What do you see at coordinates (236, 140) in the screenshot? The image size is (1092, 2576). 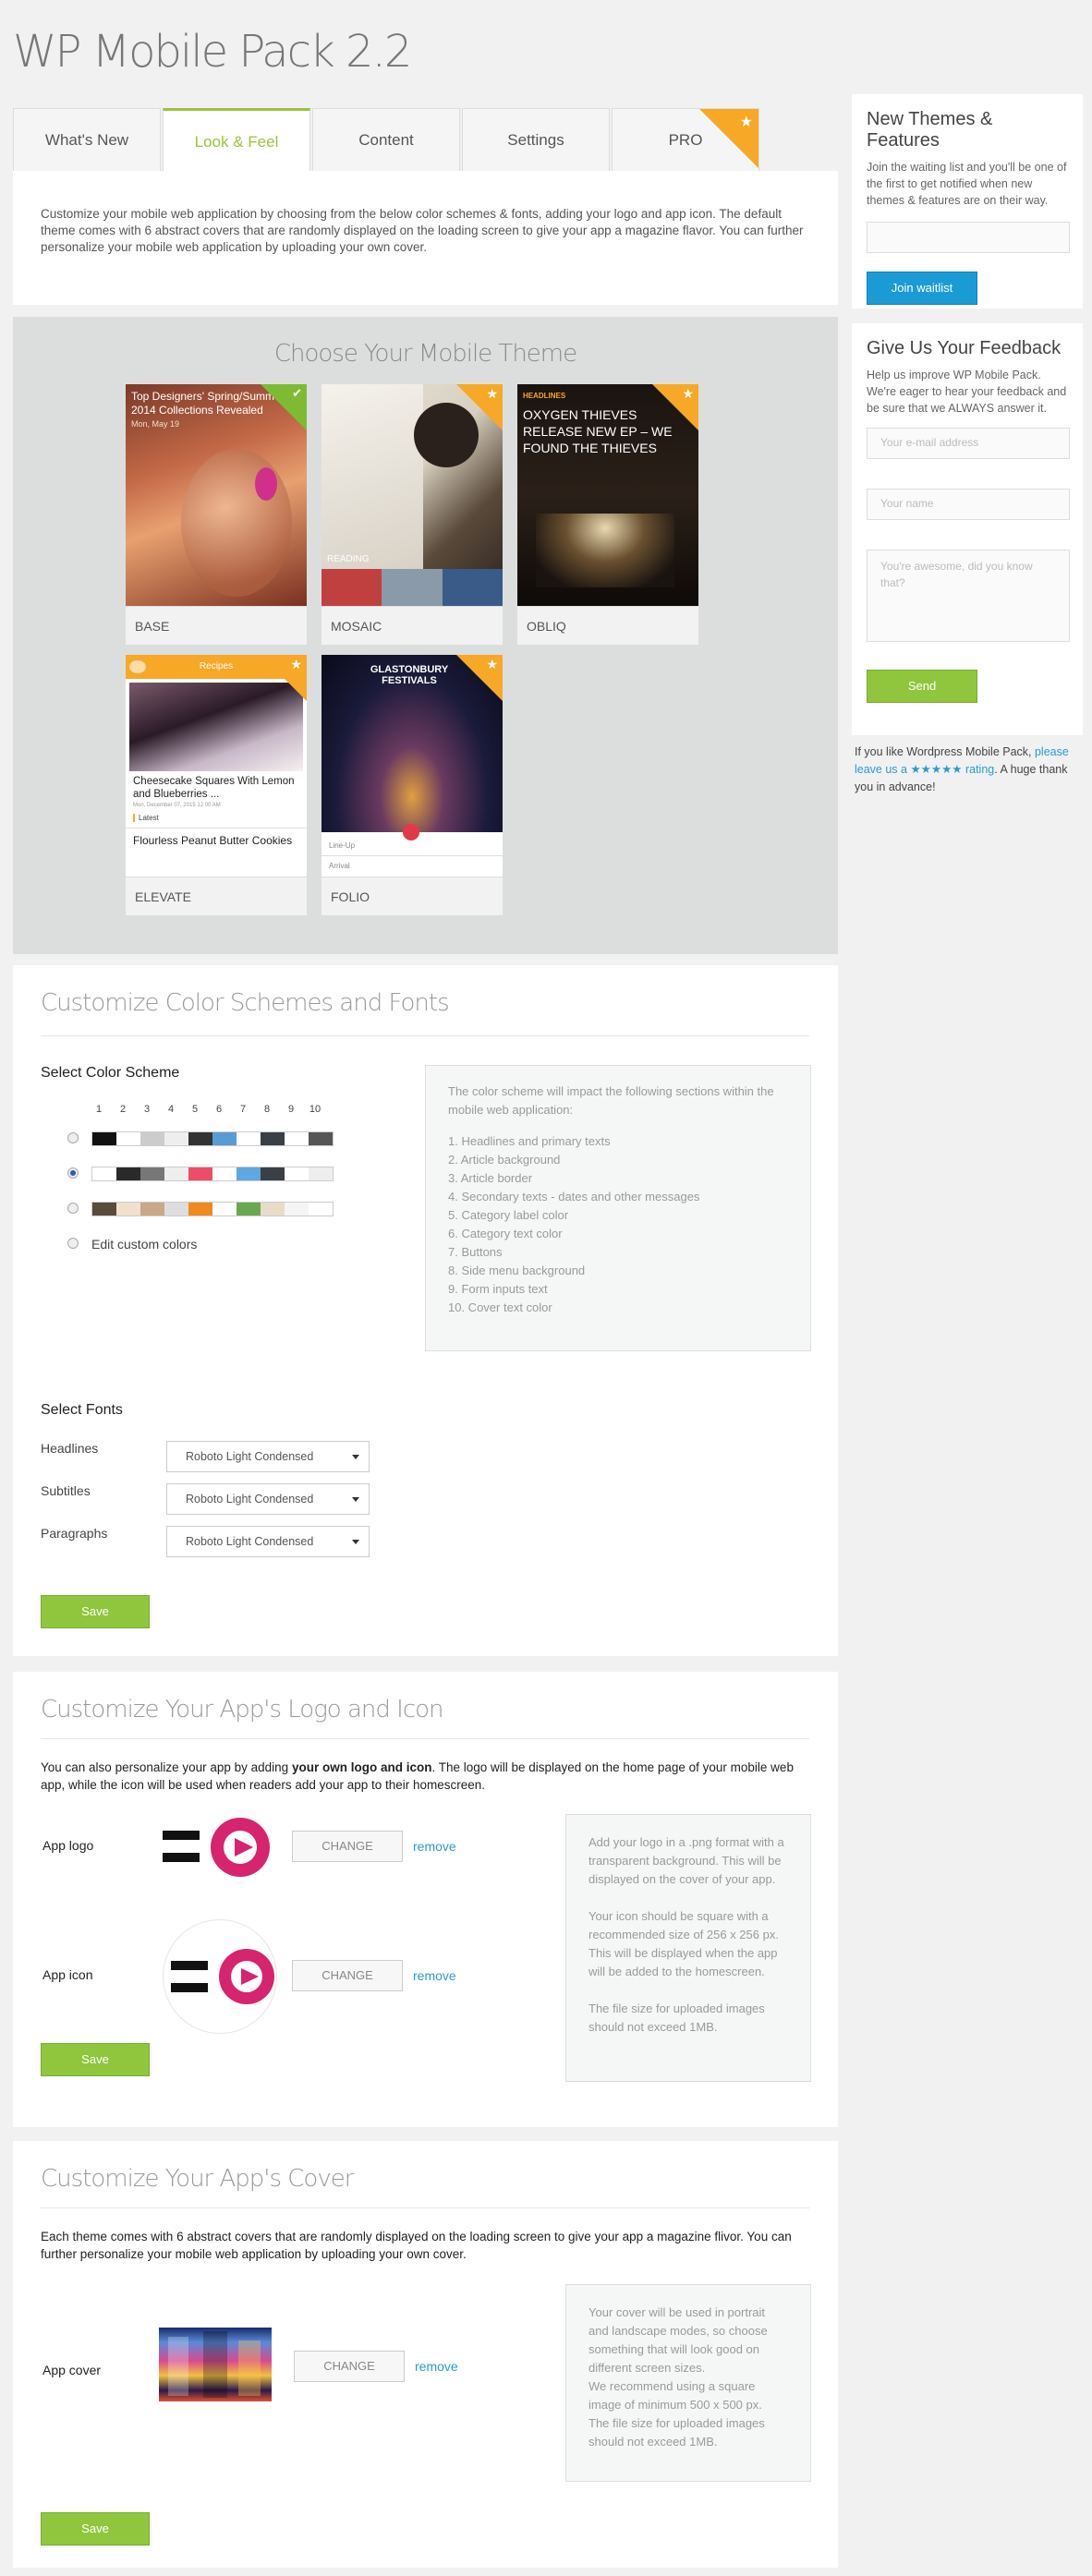 I see `tab-look-and-feel: Look & Feel` at bounding box center [236, 140].